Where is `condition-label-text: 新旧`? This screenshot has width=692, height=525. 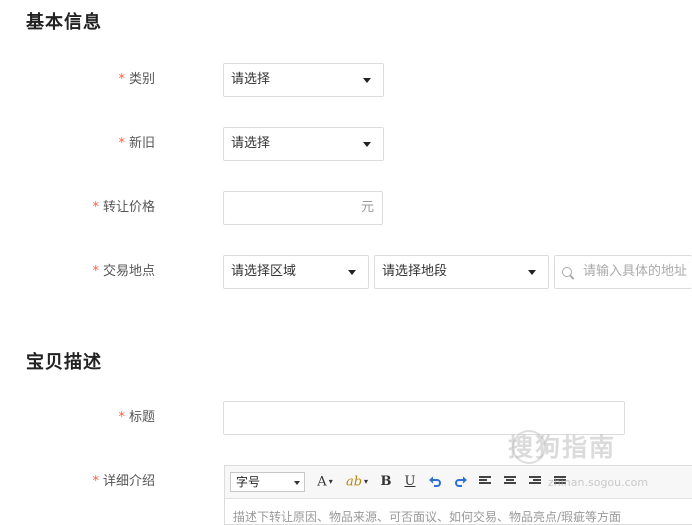
condition-label-text: 新旧 is located at coordinates (141, 143).